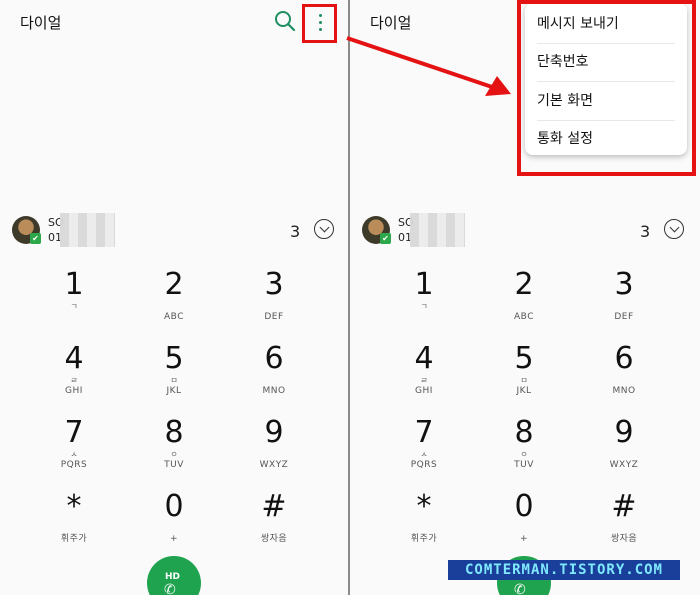 Image resolution: width=700 pixels, height=595 pixels. I want to click on highlight-box-menu, so click(606, 88).